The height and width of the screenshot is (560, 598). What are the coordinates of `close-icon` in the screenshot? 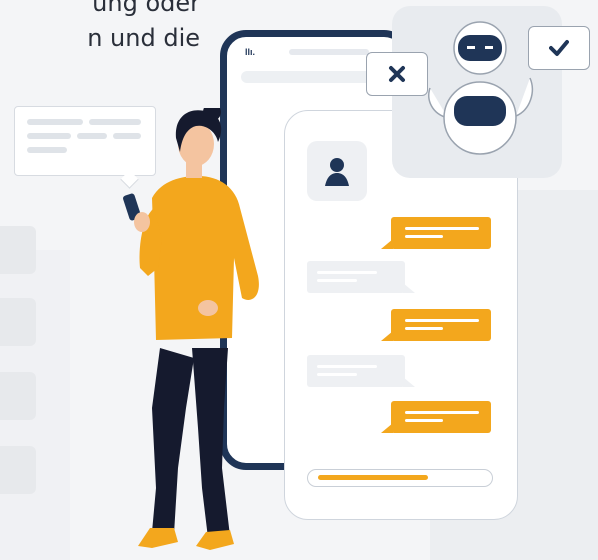 It's located at (397, 74).